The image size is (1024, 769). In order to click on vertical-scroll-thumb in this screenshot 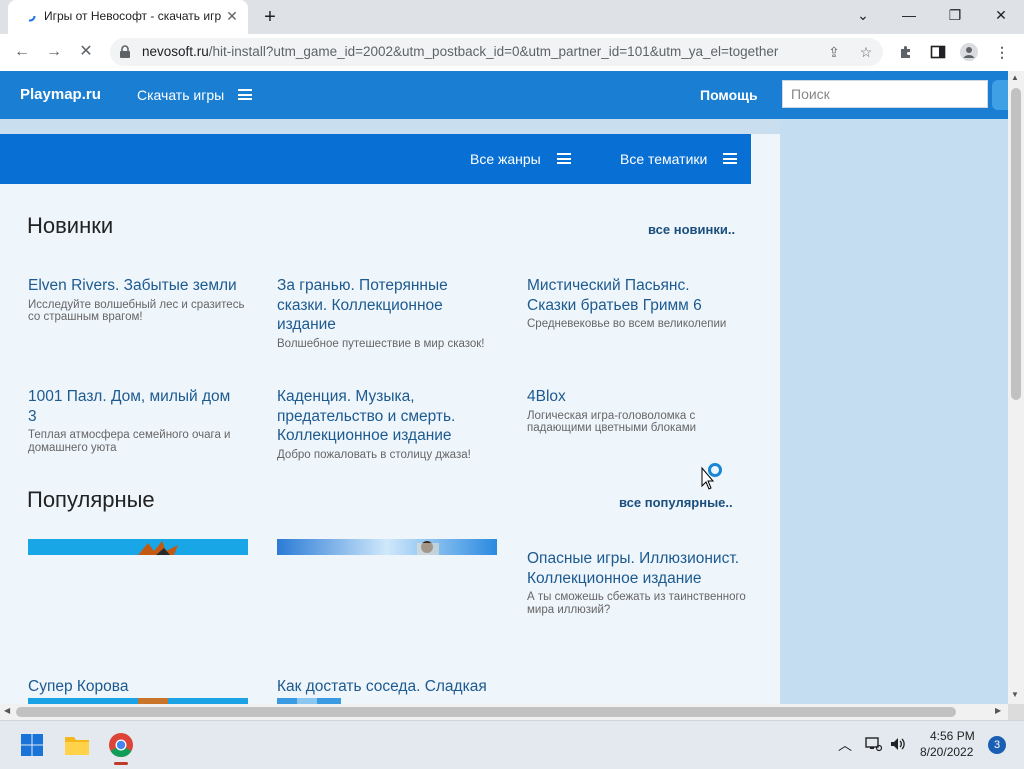, I will do `click(1016, 244)`.